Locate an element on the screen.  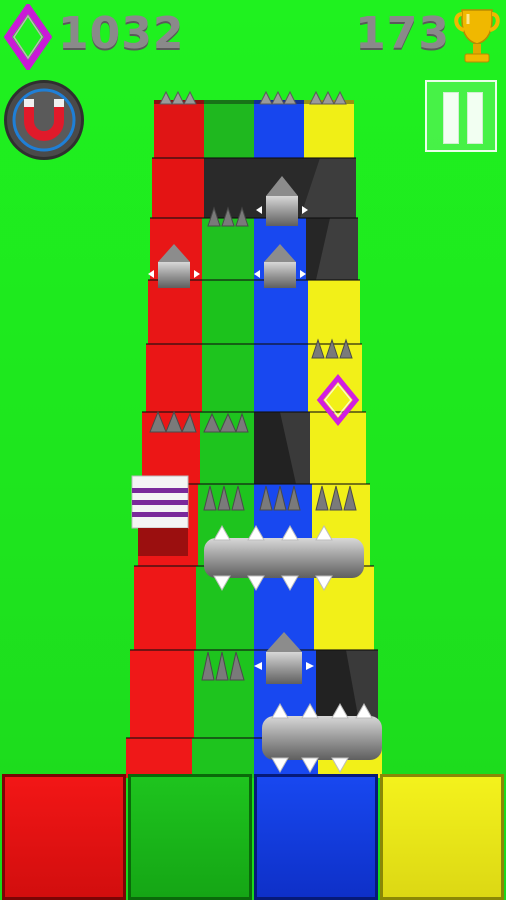
best-score: 173 is located at coordinates (402, 33).